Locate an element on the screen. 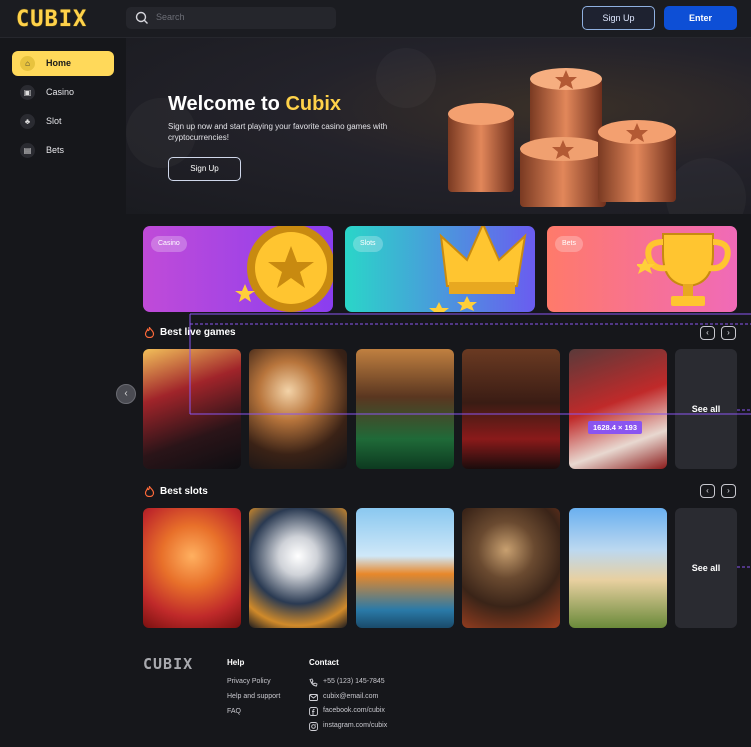 This screenshot has width=751, height=747. scroll-left-button: ‹ is located at coordinates (126, 394).